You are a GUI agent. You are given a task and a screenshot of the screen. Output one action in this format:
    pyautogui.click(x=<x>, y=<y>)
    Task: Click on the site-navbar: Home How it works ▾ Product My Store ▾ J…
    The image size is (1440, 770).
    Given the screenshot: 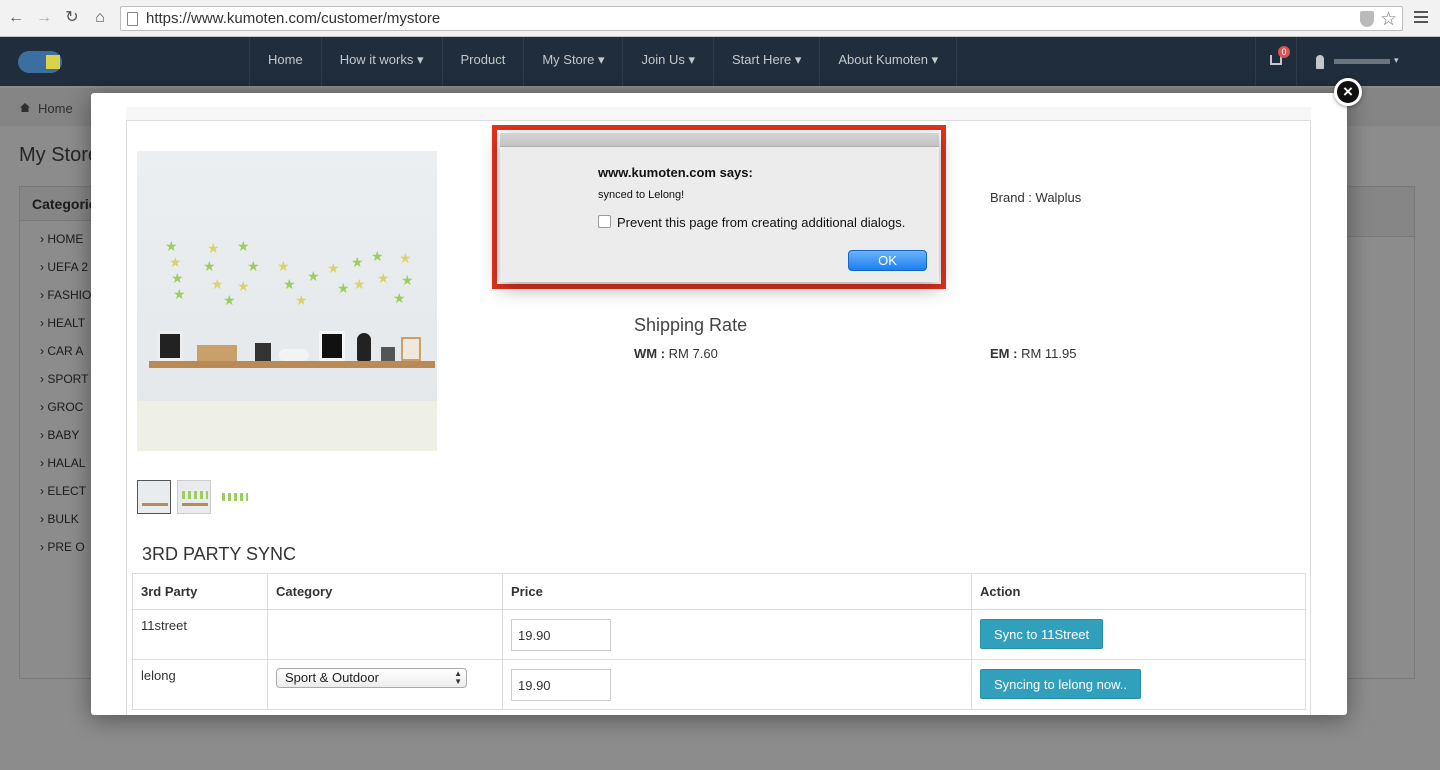 What is the action you would take?
    pyautogui.click(x=720, y=61)
    